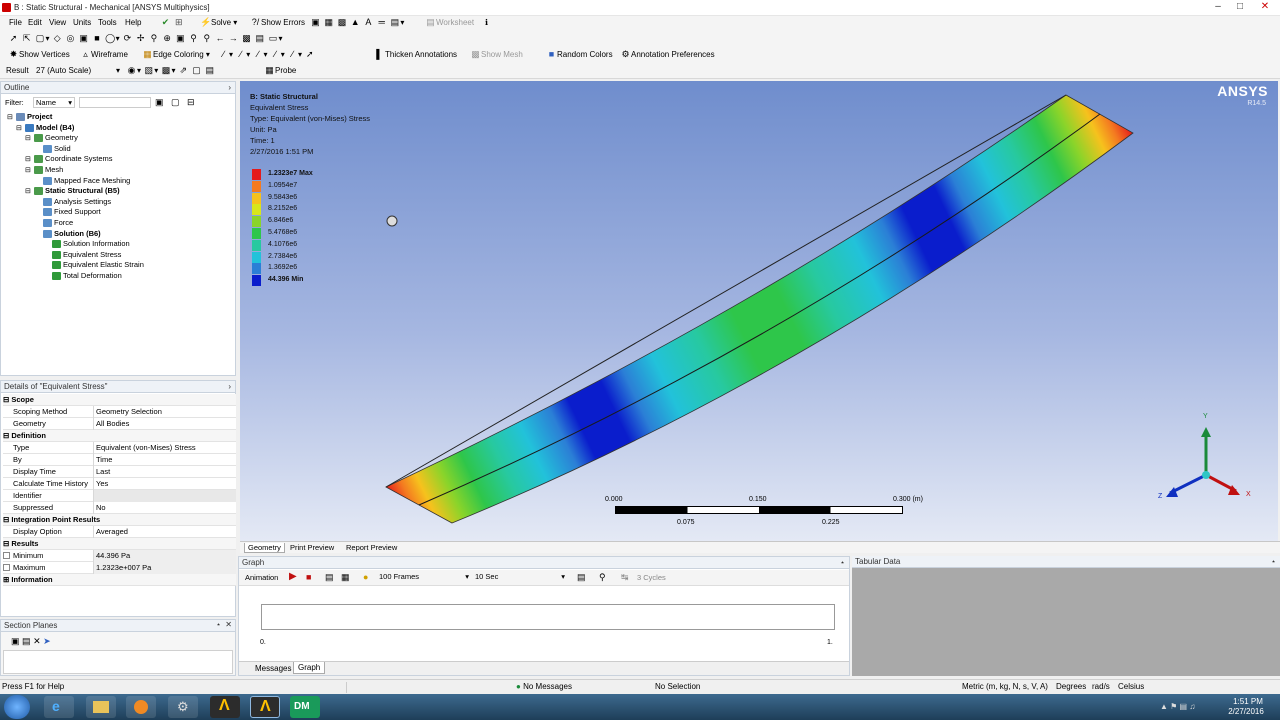 The image size is (1280, 720). I want to click on legend-icon: ▧, so click(148, 70).